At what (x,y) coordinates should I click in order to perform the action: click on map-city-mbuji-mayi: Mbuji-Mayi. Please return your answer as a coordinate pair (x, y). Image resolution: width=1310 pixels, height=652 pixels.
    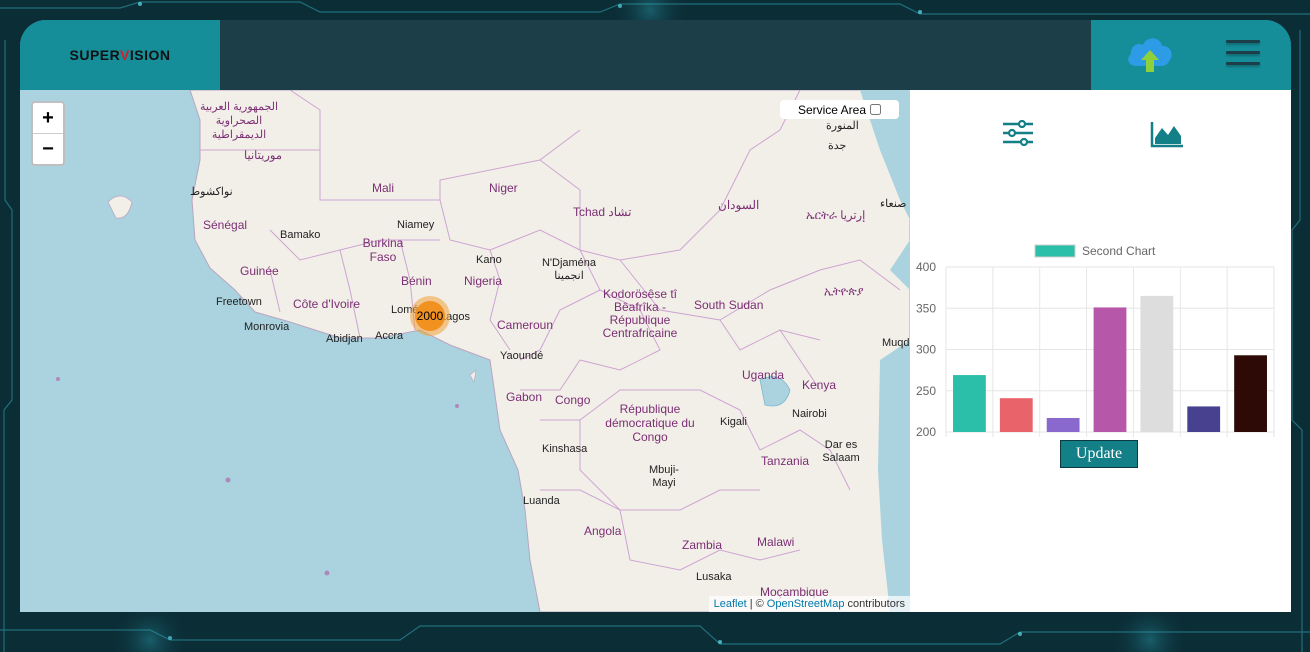
    Looking at the image, I should click on (664, 476).